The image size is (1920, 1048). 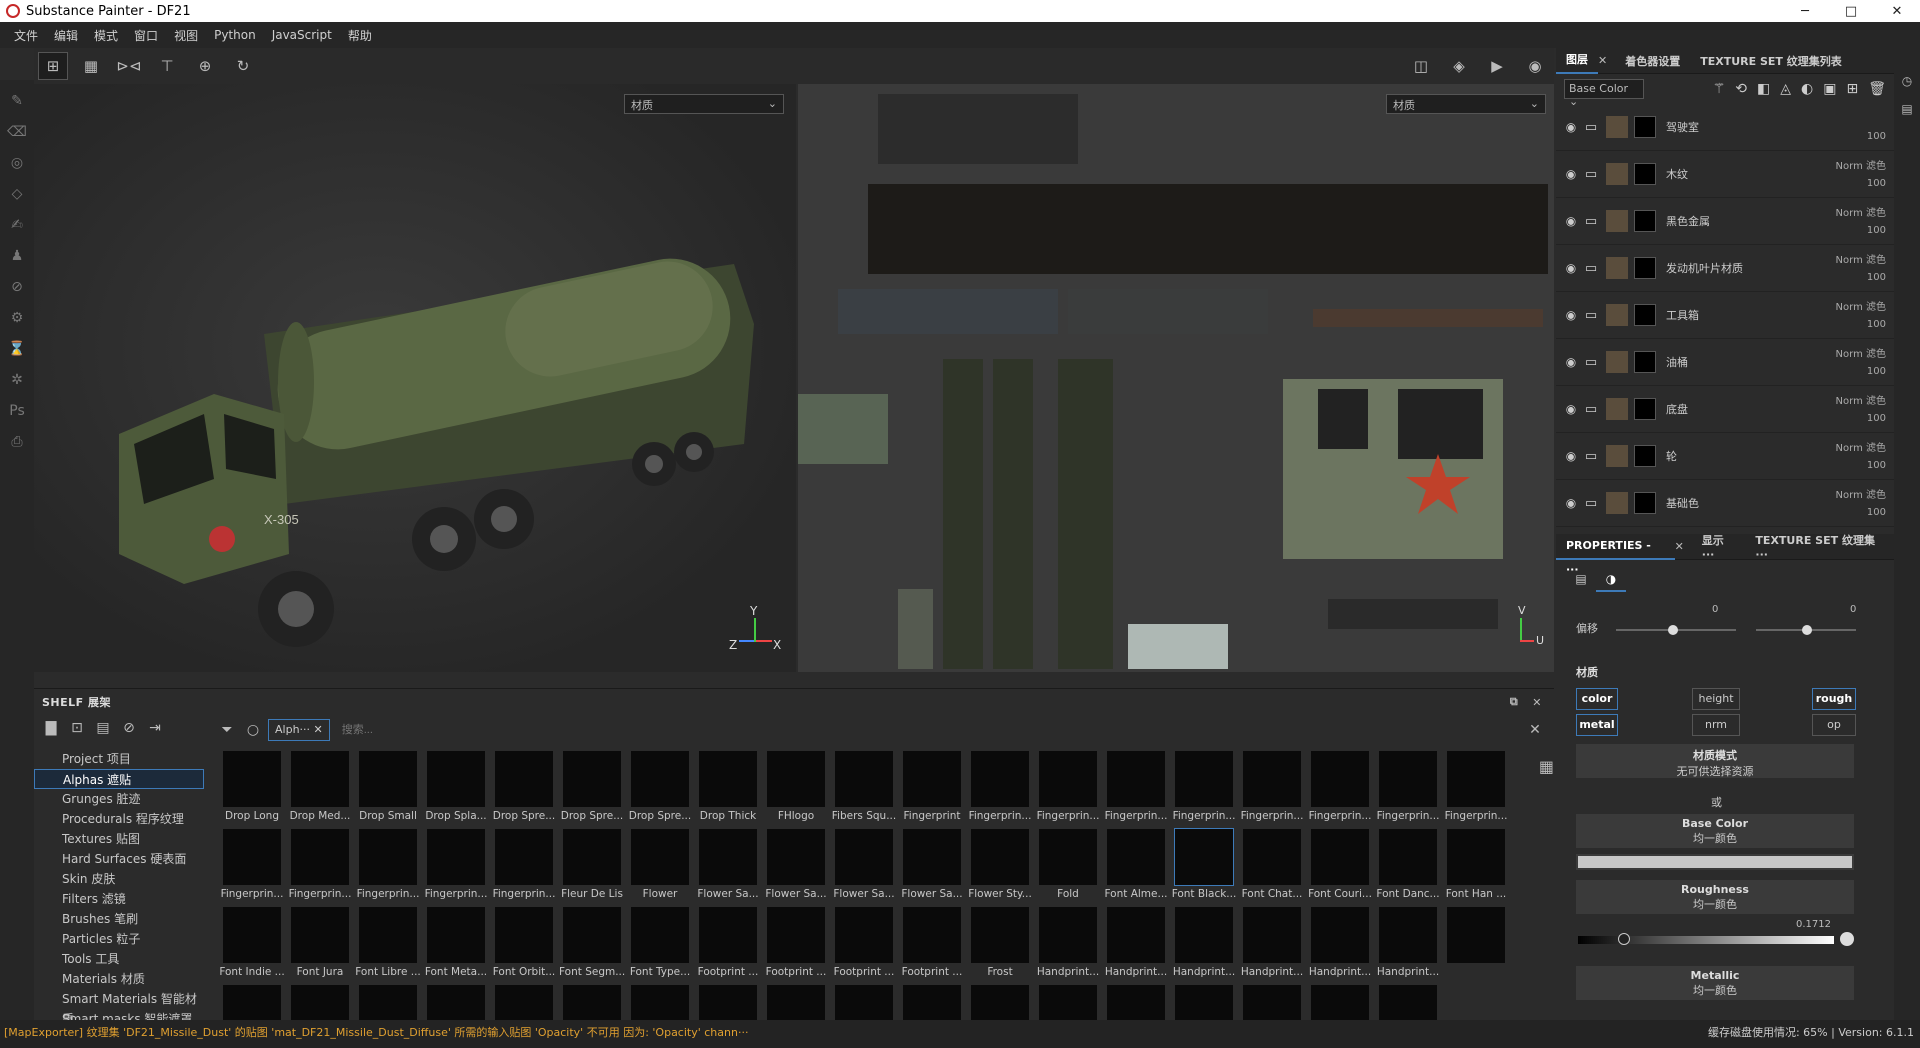 What do you see at coordinates (17, 380) in the screenshot?
I see `plugin-icon: ✲` at bounding box center [17, 380].